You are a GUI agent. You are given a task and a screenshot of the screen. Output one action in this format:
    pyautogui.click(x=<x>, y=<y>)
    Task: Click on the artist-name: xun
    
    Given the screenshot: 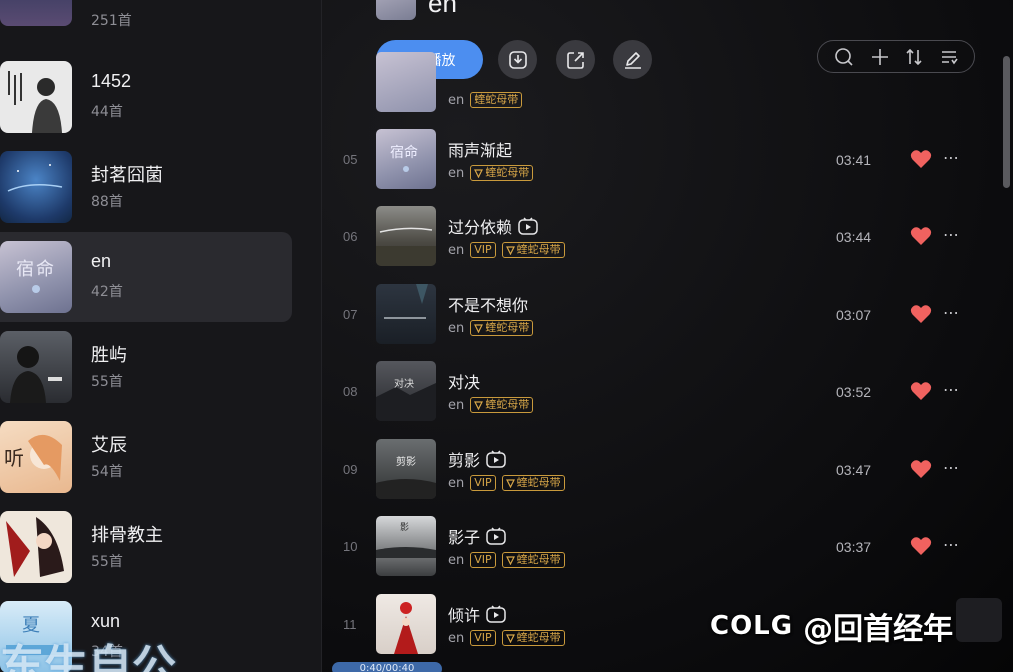 What is the action you would take?
    pyautogui.click(x=106, y=621)
    